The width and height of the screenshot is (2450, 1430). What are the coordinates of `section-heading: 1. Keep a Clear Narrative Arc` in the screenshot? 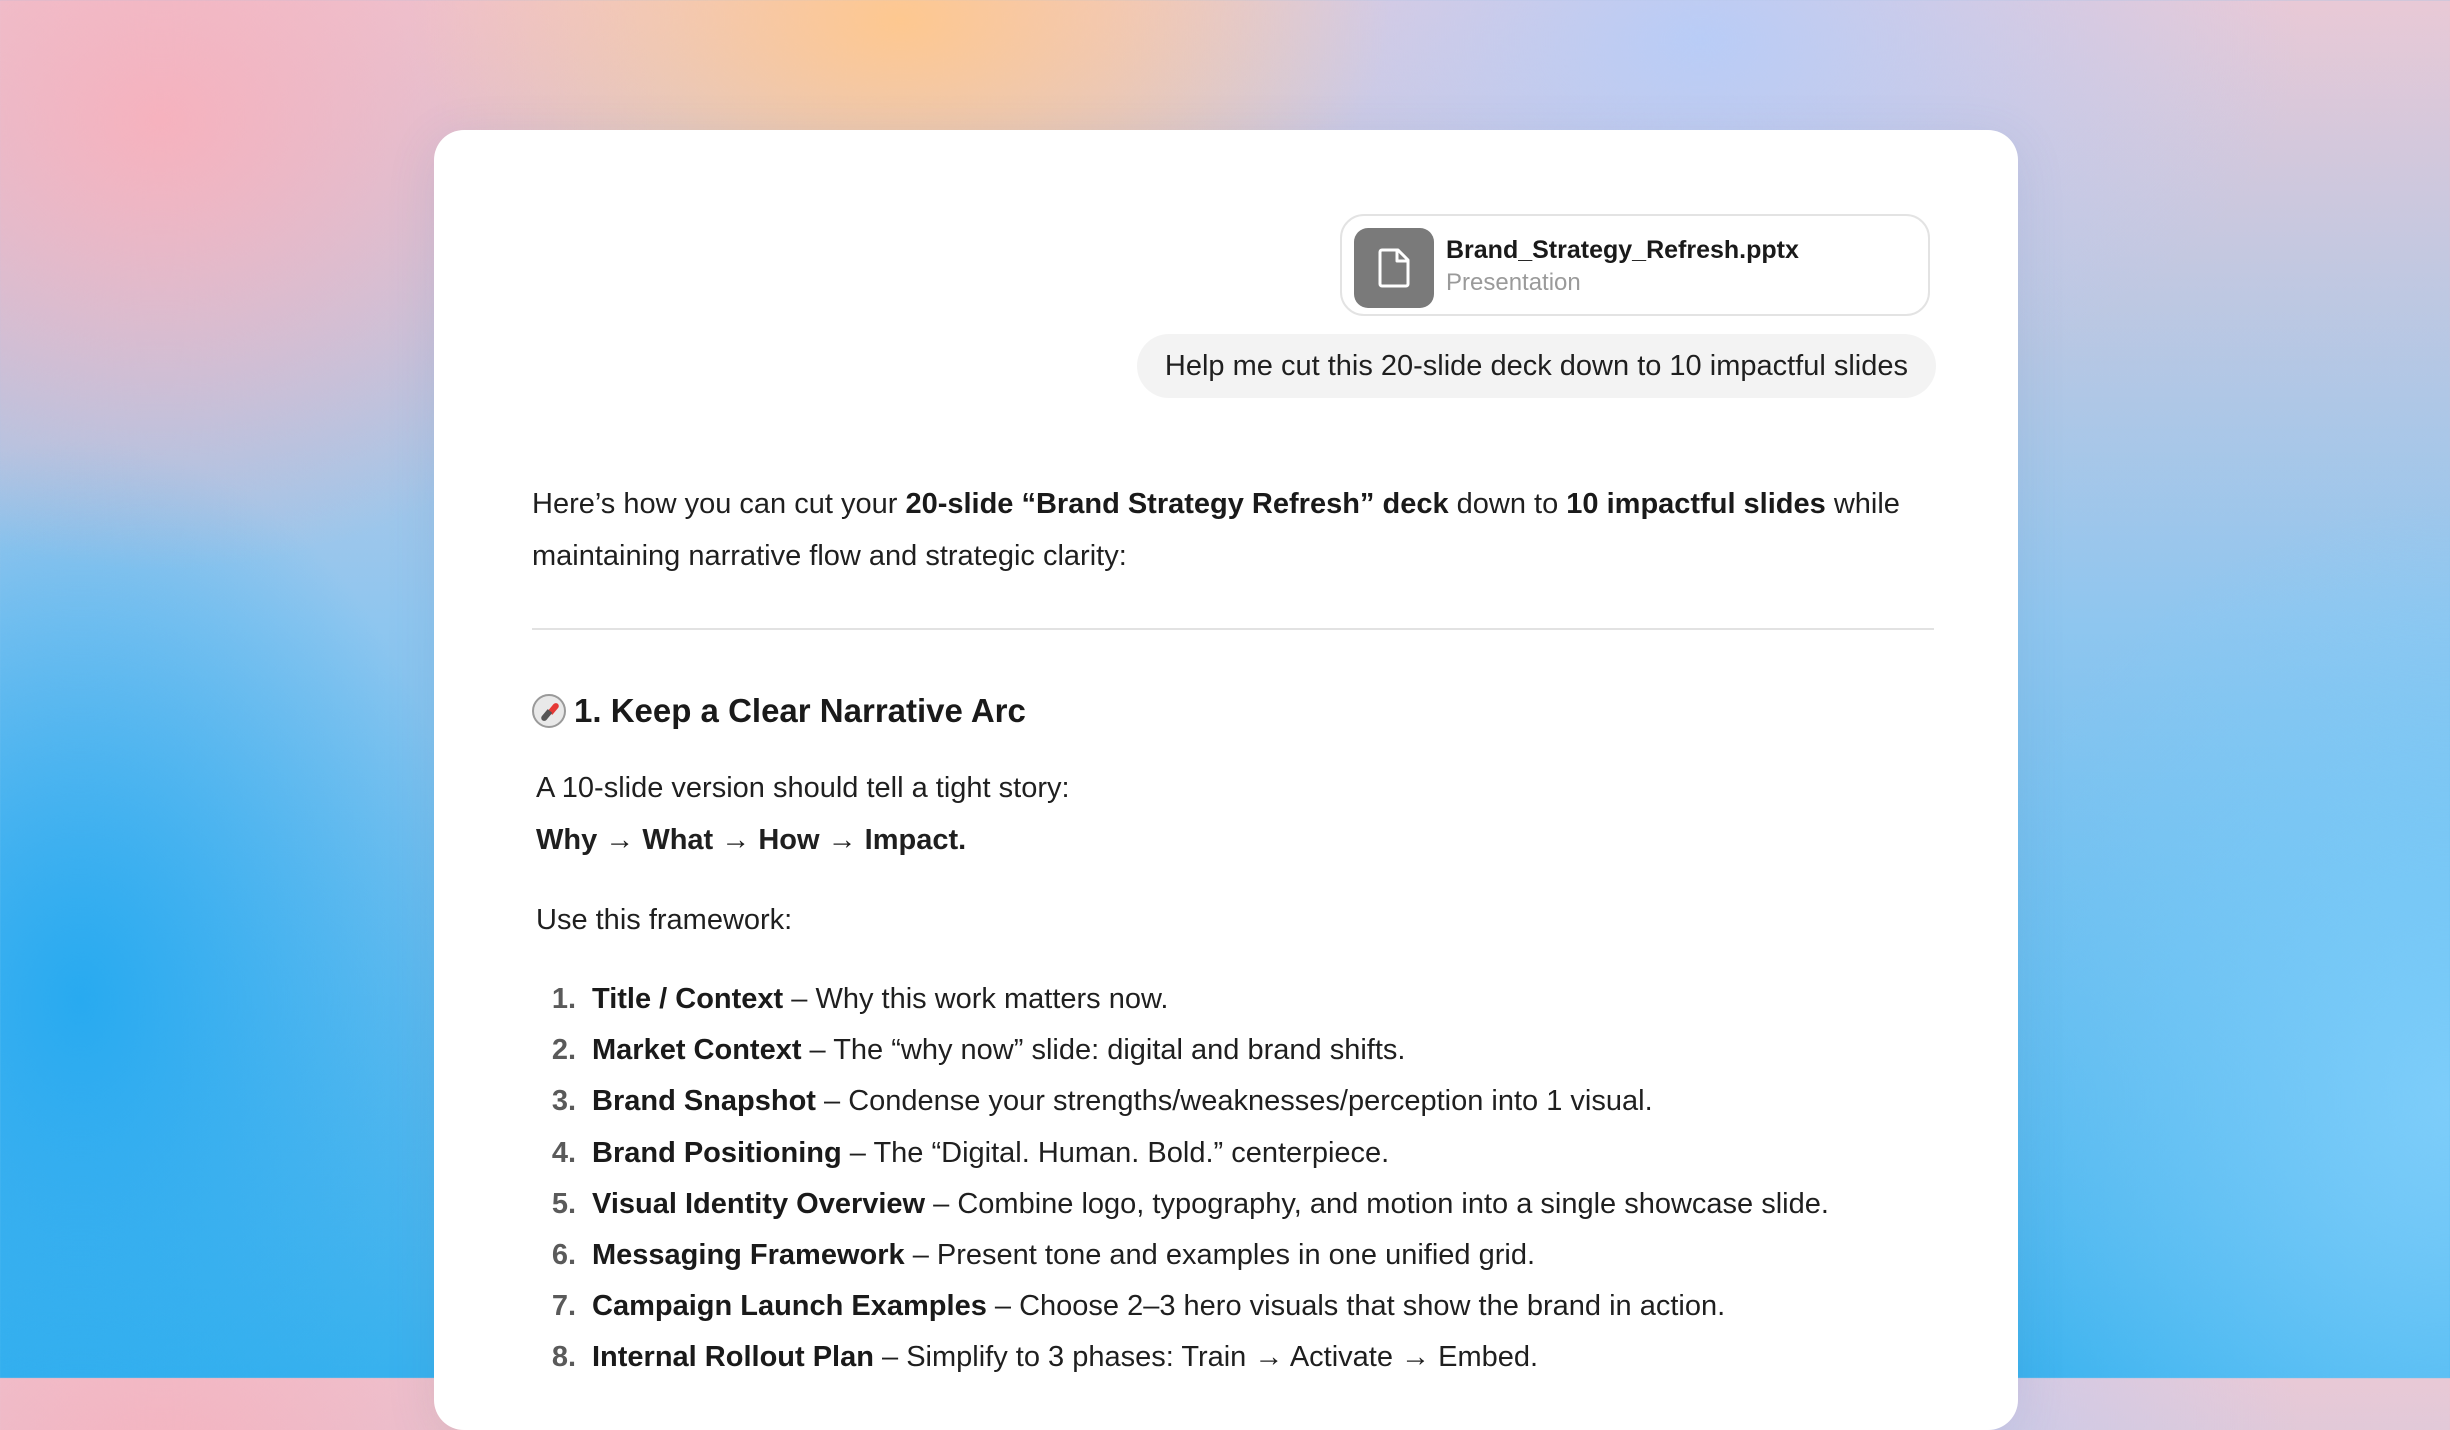 It's located at (779, 711).